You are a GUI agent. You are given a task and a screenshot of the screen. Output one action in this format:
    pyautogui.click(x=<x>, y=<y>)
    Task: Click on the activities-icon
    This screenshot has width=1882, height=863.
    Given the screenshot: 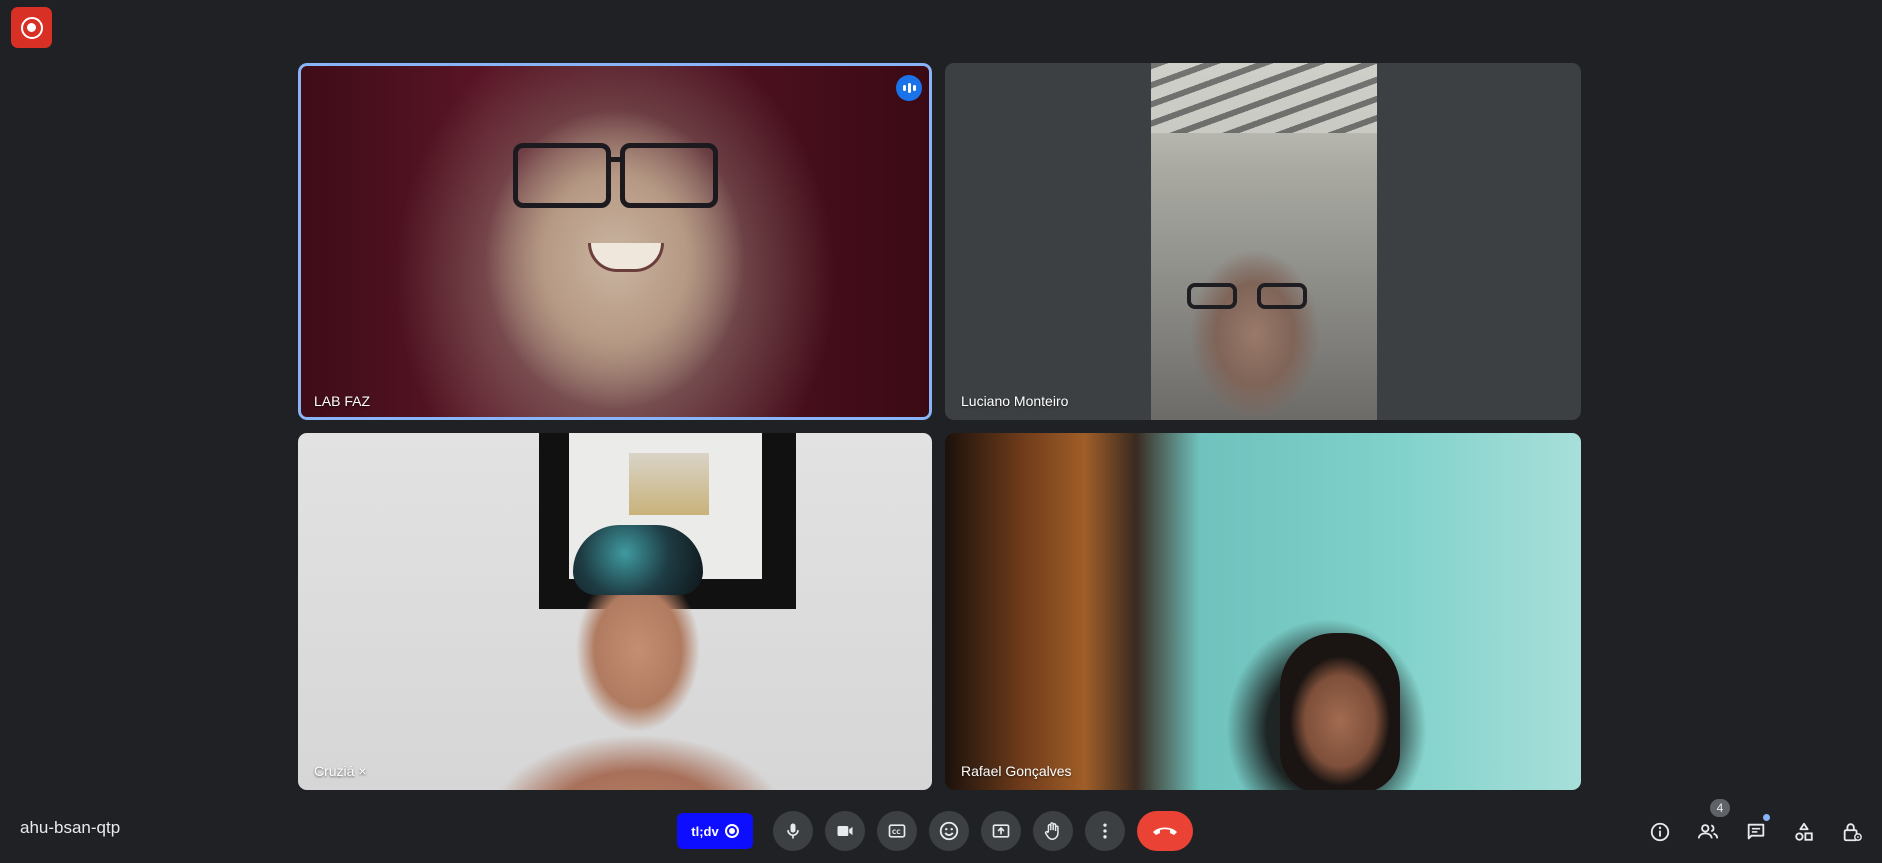 What is the action you would take?
    pyautogui.click(x=1804, y=831)
    